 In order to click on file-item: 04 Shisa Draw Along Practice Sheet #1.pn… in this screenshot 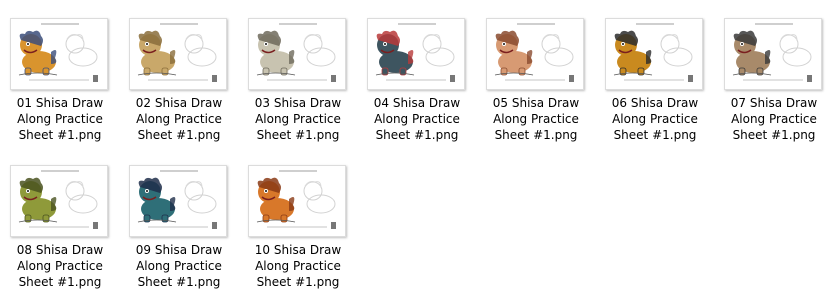, I will do `click(417, 82)`.